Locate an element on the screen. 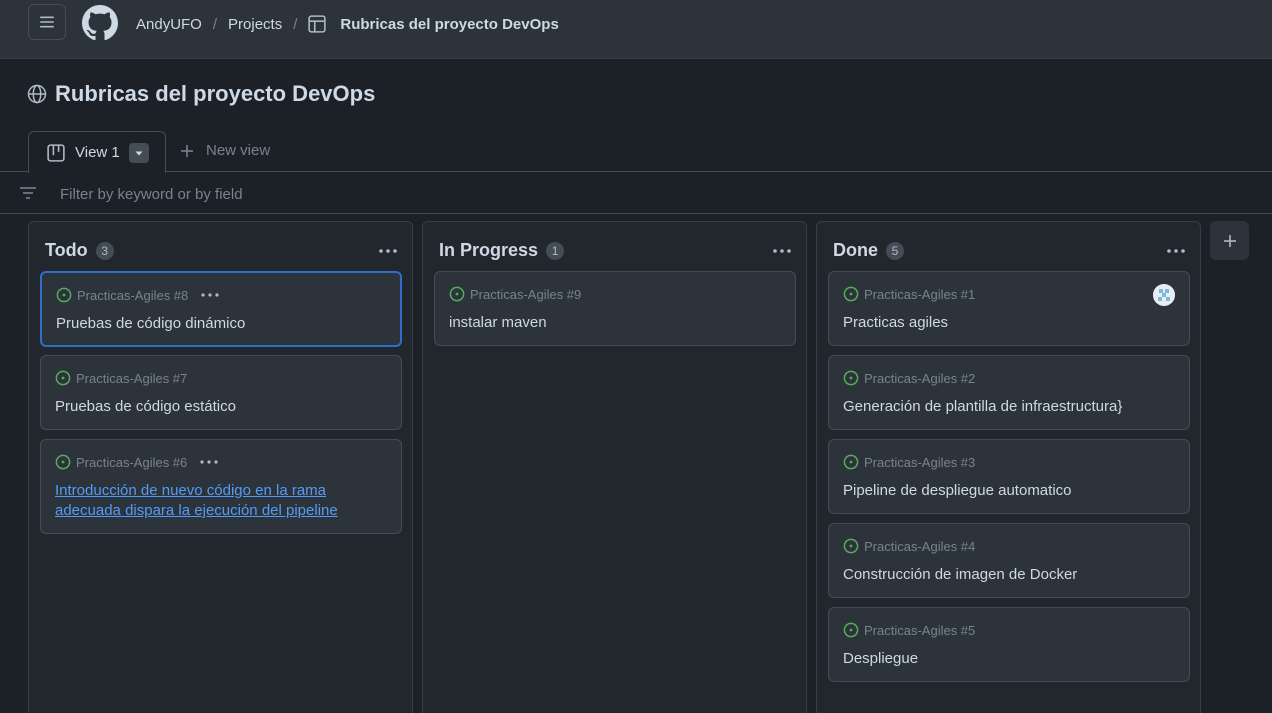 The width and height of the screenshot is (1272, 713). column-title: Todo is located at coordinates (66, 250).